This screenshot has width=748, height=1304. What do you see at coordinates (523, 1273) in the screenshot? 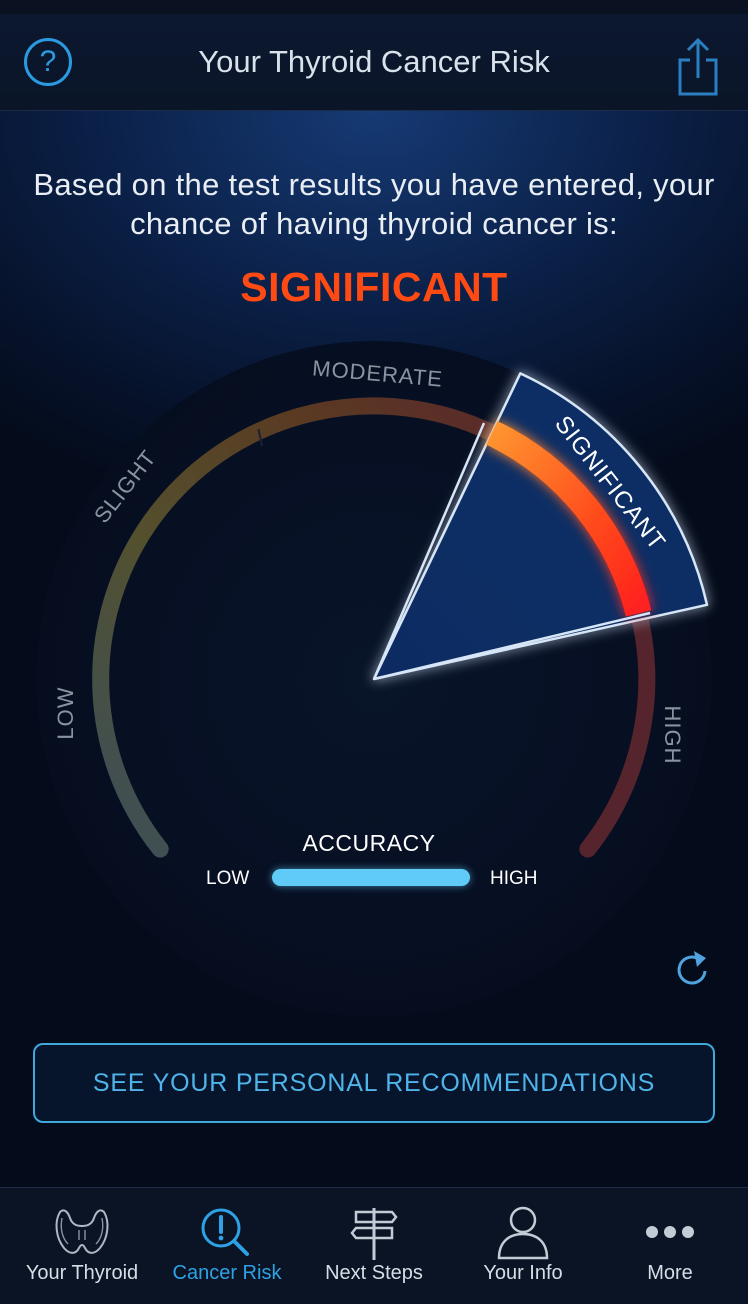
I see `tab-label: Your Info` at bounding box center [523, 1273].